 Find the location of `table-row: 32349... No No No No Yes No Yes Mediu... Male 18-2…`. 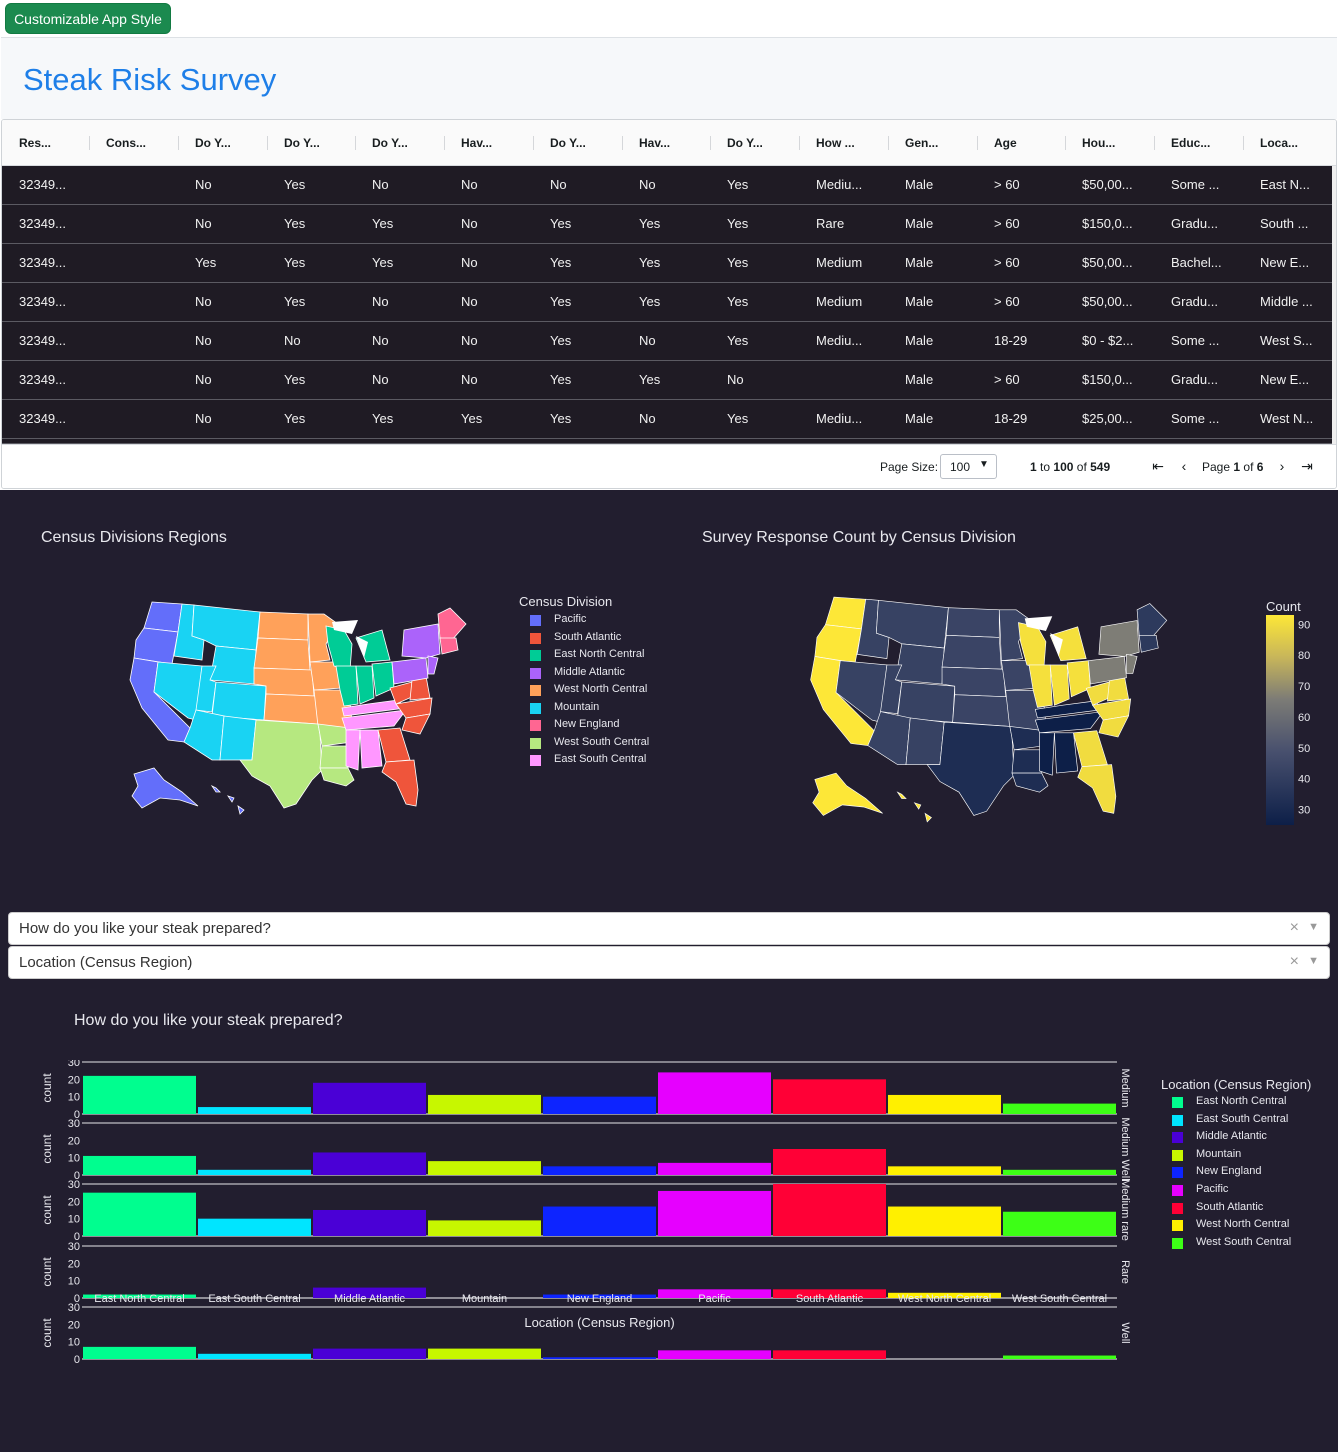

table-row: 32349... No No No No Yes No Yes Mediu... Male 18-2… is located at coordinates (667, 341).